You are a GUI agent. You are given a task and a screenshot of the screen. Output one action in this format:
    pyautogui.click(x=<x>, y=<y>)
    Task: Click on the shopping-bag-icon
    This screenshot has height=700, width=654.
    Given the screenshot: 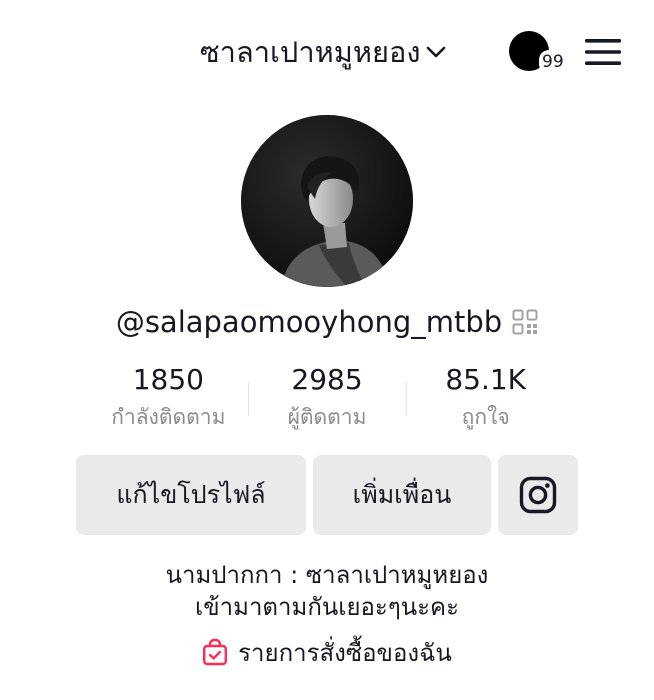 What is the action you would take?
    pyautogui.click(x=215, y=652)
    